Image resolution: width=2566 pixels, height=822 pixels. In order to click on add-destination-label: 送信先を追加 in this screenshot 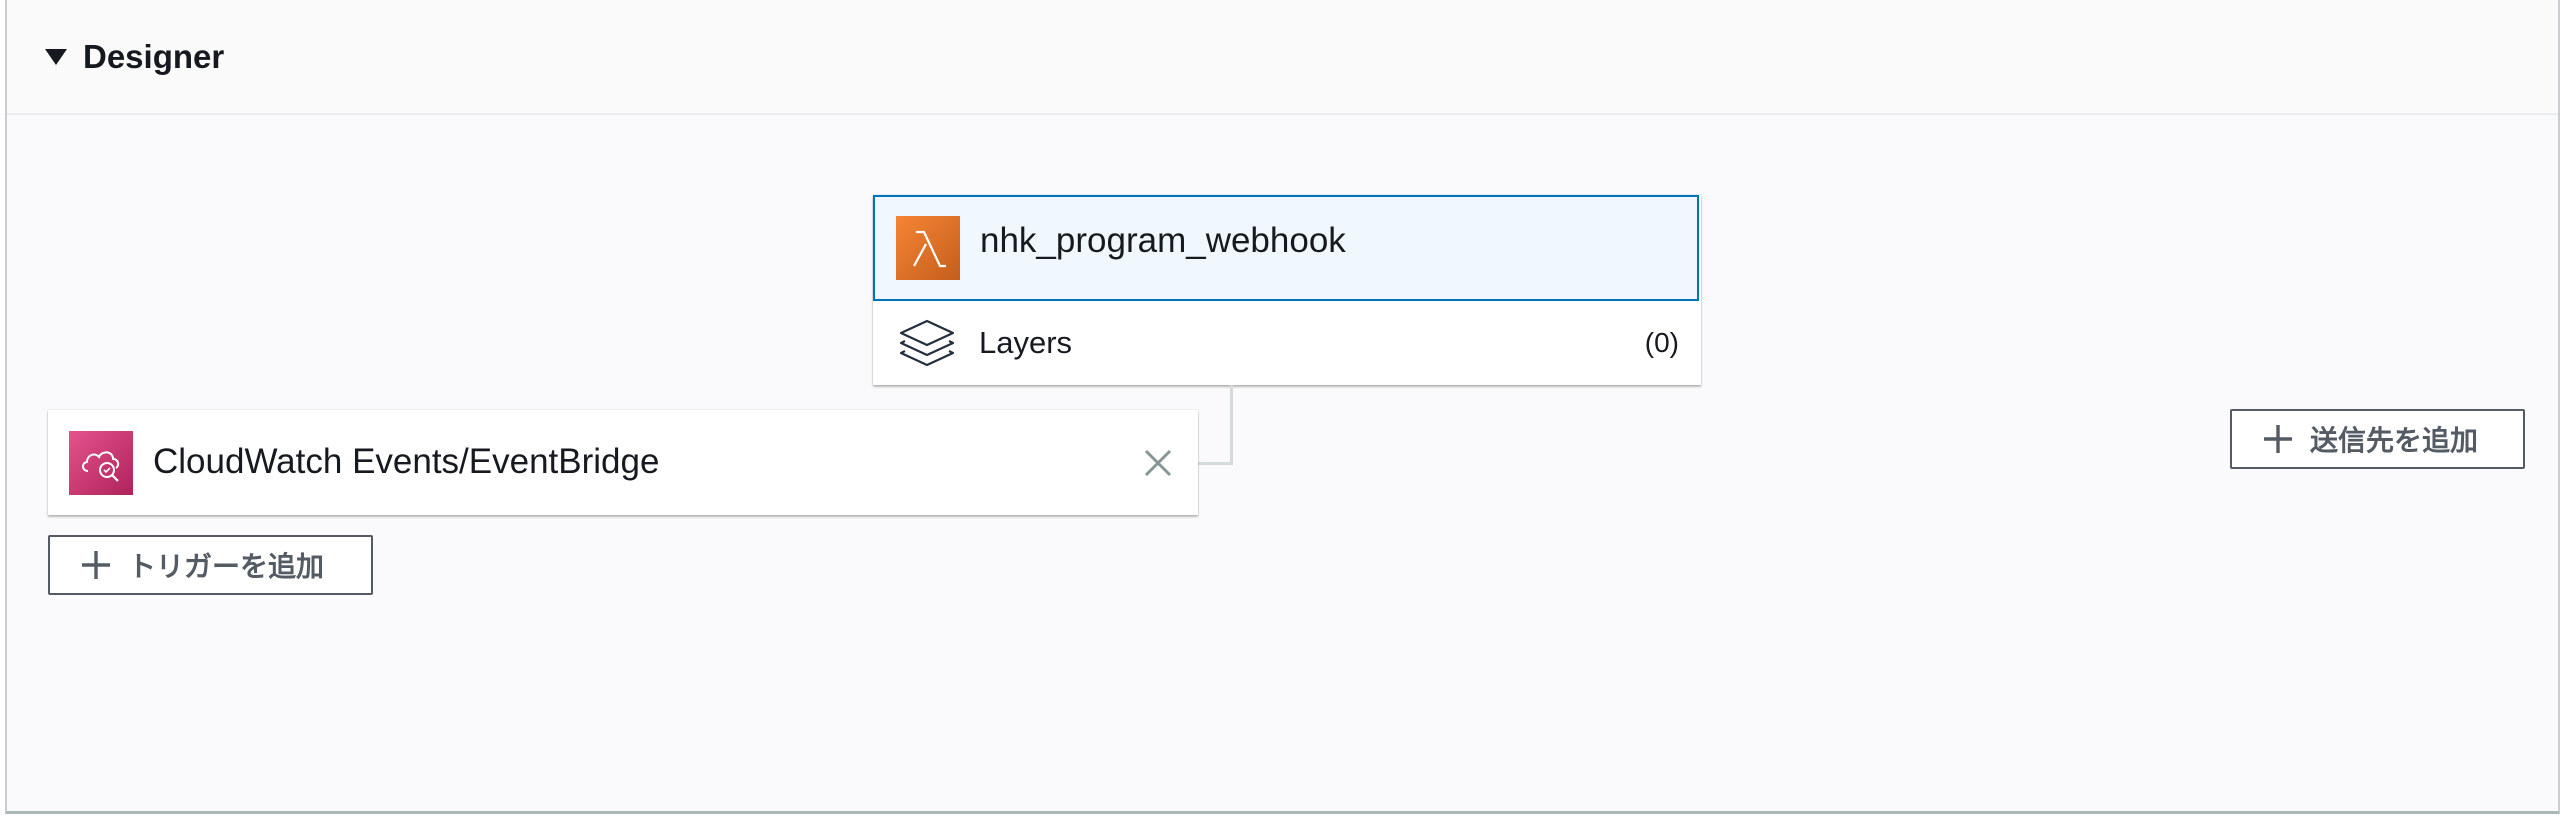, I will do `click(2394, 440)`.